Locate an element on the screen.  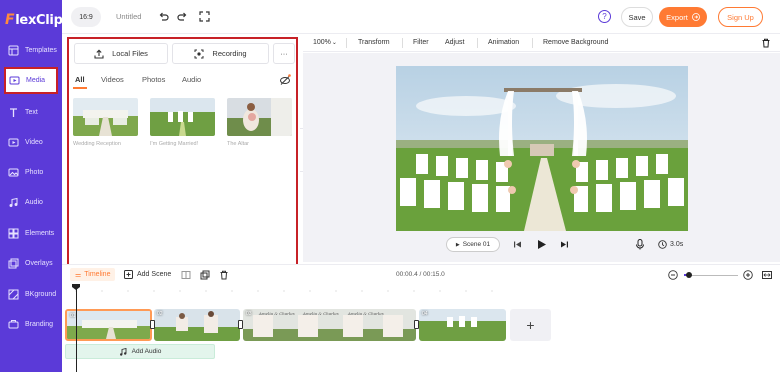
sidebar-item-background: BKground is located at coordinates (31, 294).